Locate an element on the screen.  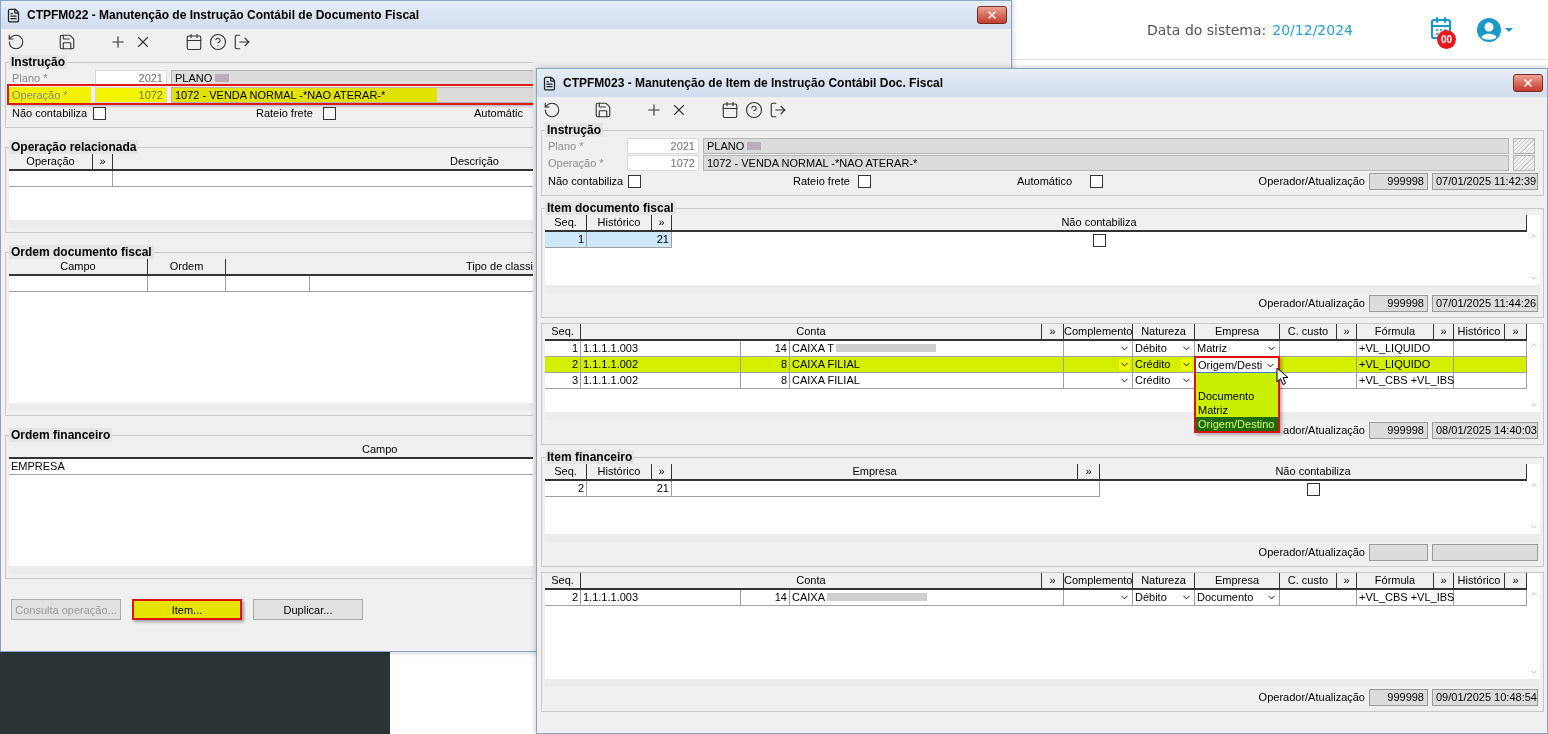
description-field: PLANO is located at coordinates (352, 77).